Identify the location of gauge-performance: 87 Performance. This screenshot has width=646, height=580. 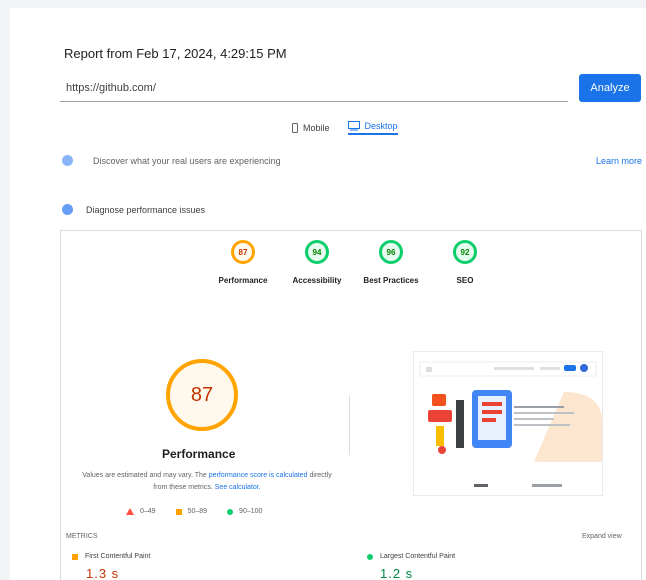
(243, 262).